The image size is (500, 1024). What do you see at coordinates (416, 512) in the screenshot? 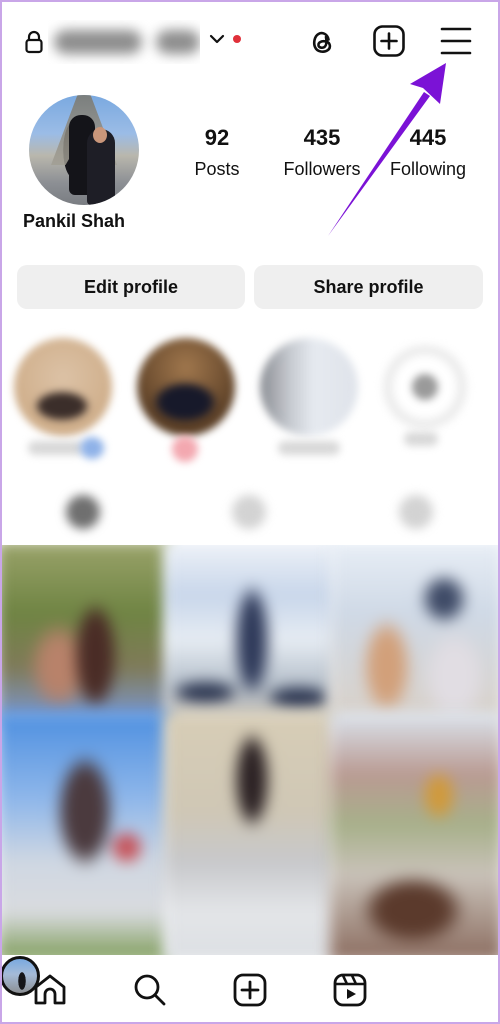
I see `tab-tagged` at bounding box center [416, 512].